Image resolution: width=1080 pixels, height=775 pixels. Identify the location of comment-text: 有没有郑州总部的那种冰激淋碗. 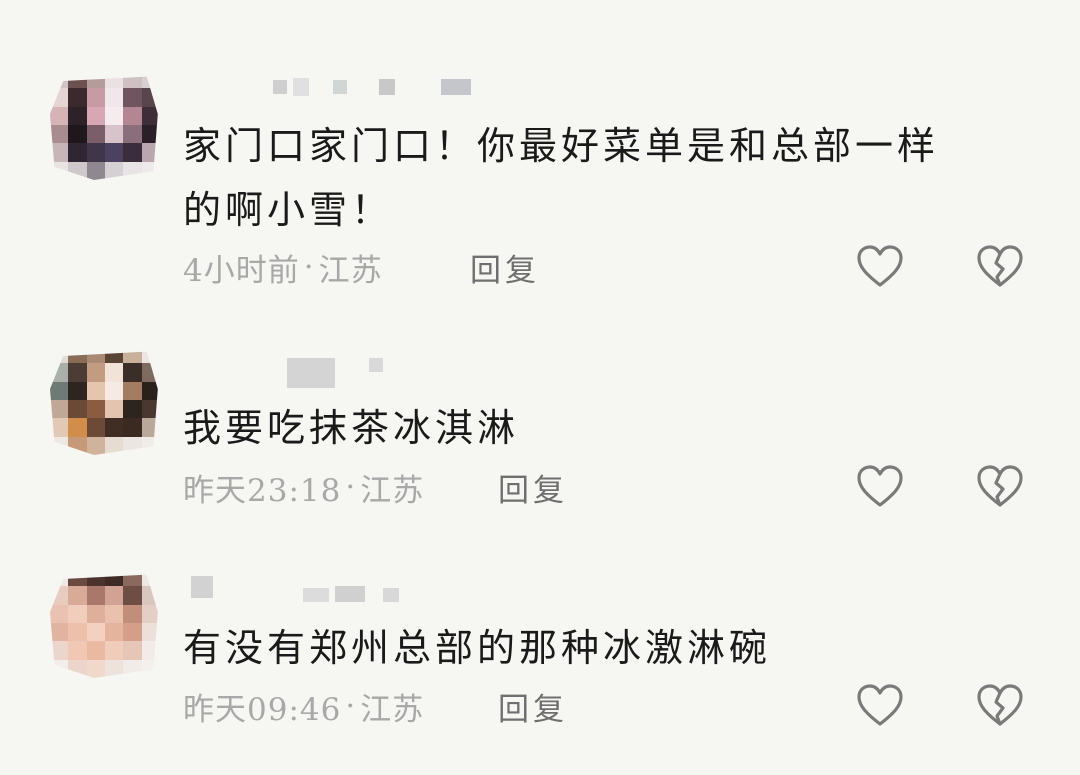
(603, 648).